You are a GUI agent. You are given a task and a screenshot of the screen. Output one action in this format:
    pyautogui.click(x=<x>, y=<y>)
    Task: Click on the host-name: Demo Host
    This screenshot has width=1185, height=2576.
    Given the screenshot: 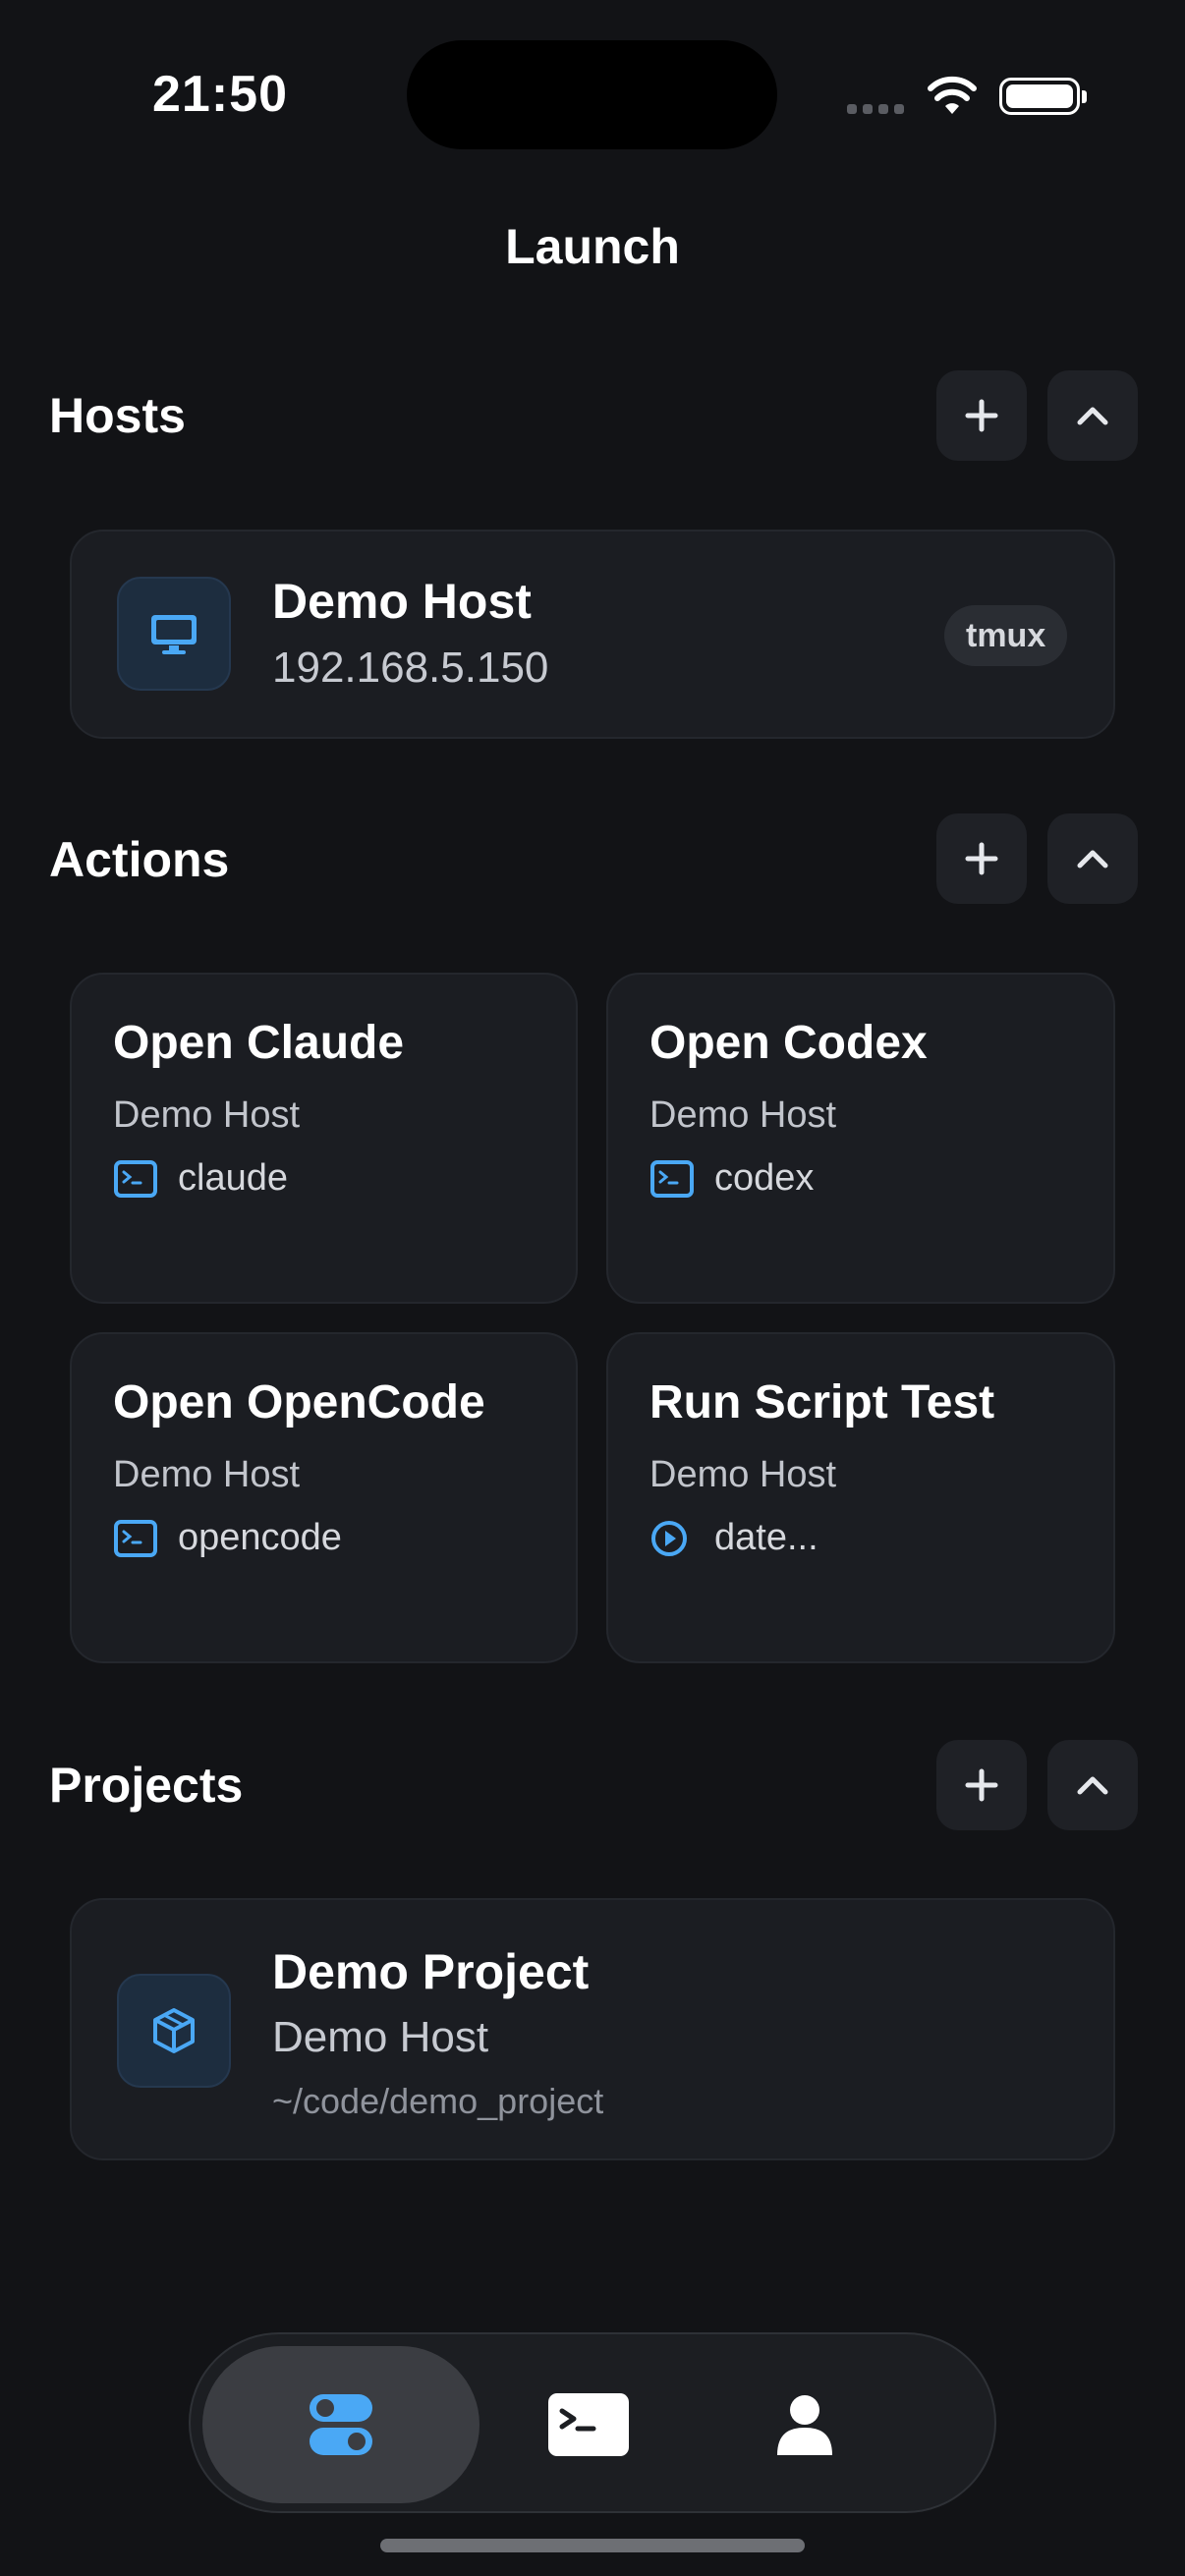 What is the action you would take?
    pyautogui.click(x=402, y=601)
    